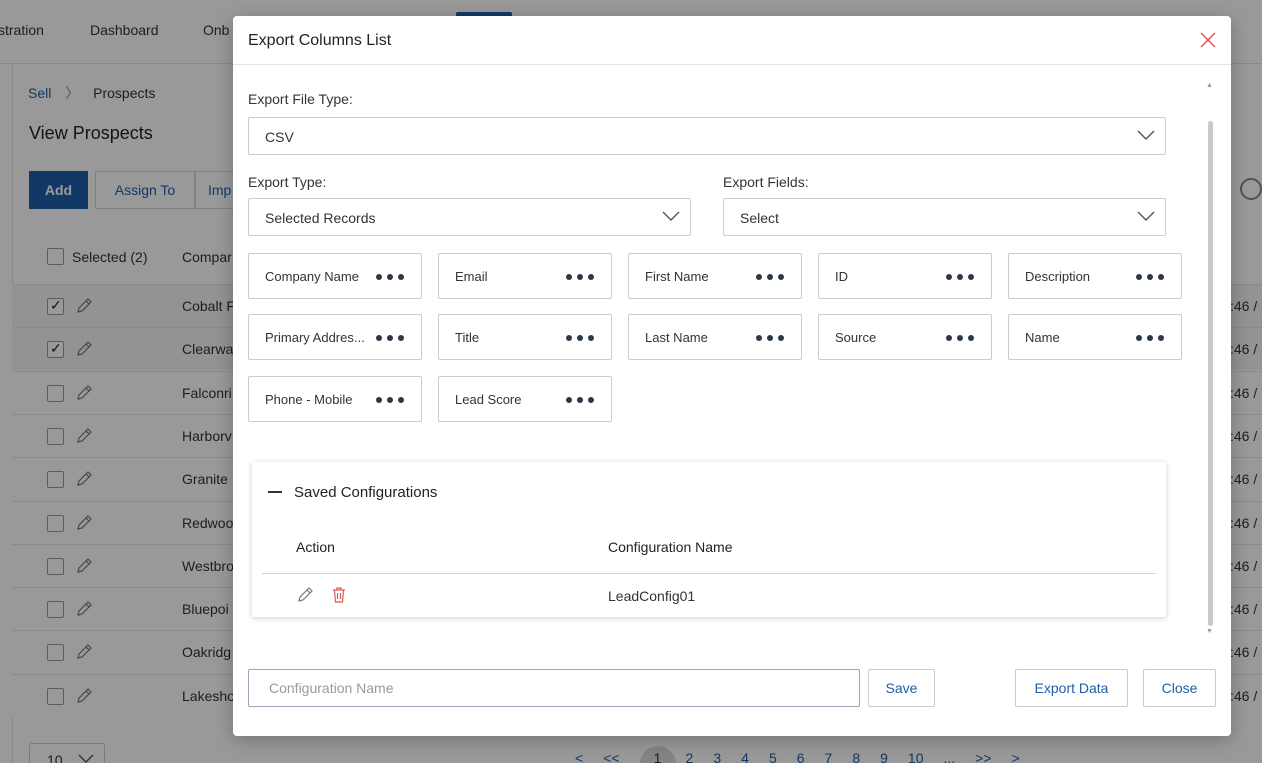 This screenshot has width=1262, height=763. What do you see at coordinates (315, 547) in the screenshot?
I see `action-column-header: Action` at bounding box center [315, 547].